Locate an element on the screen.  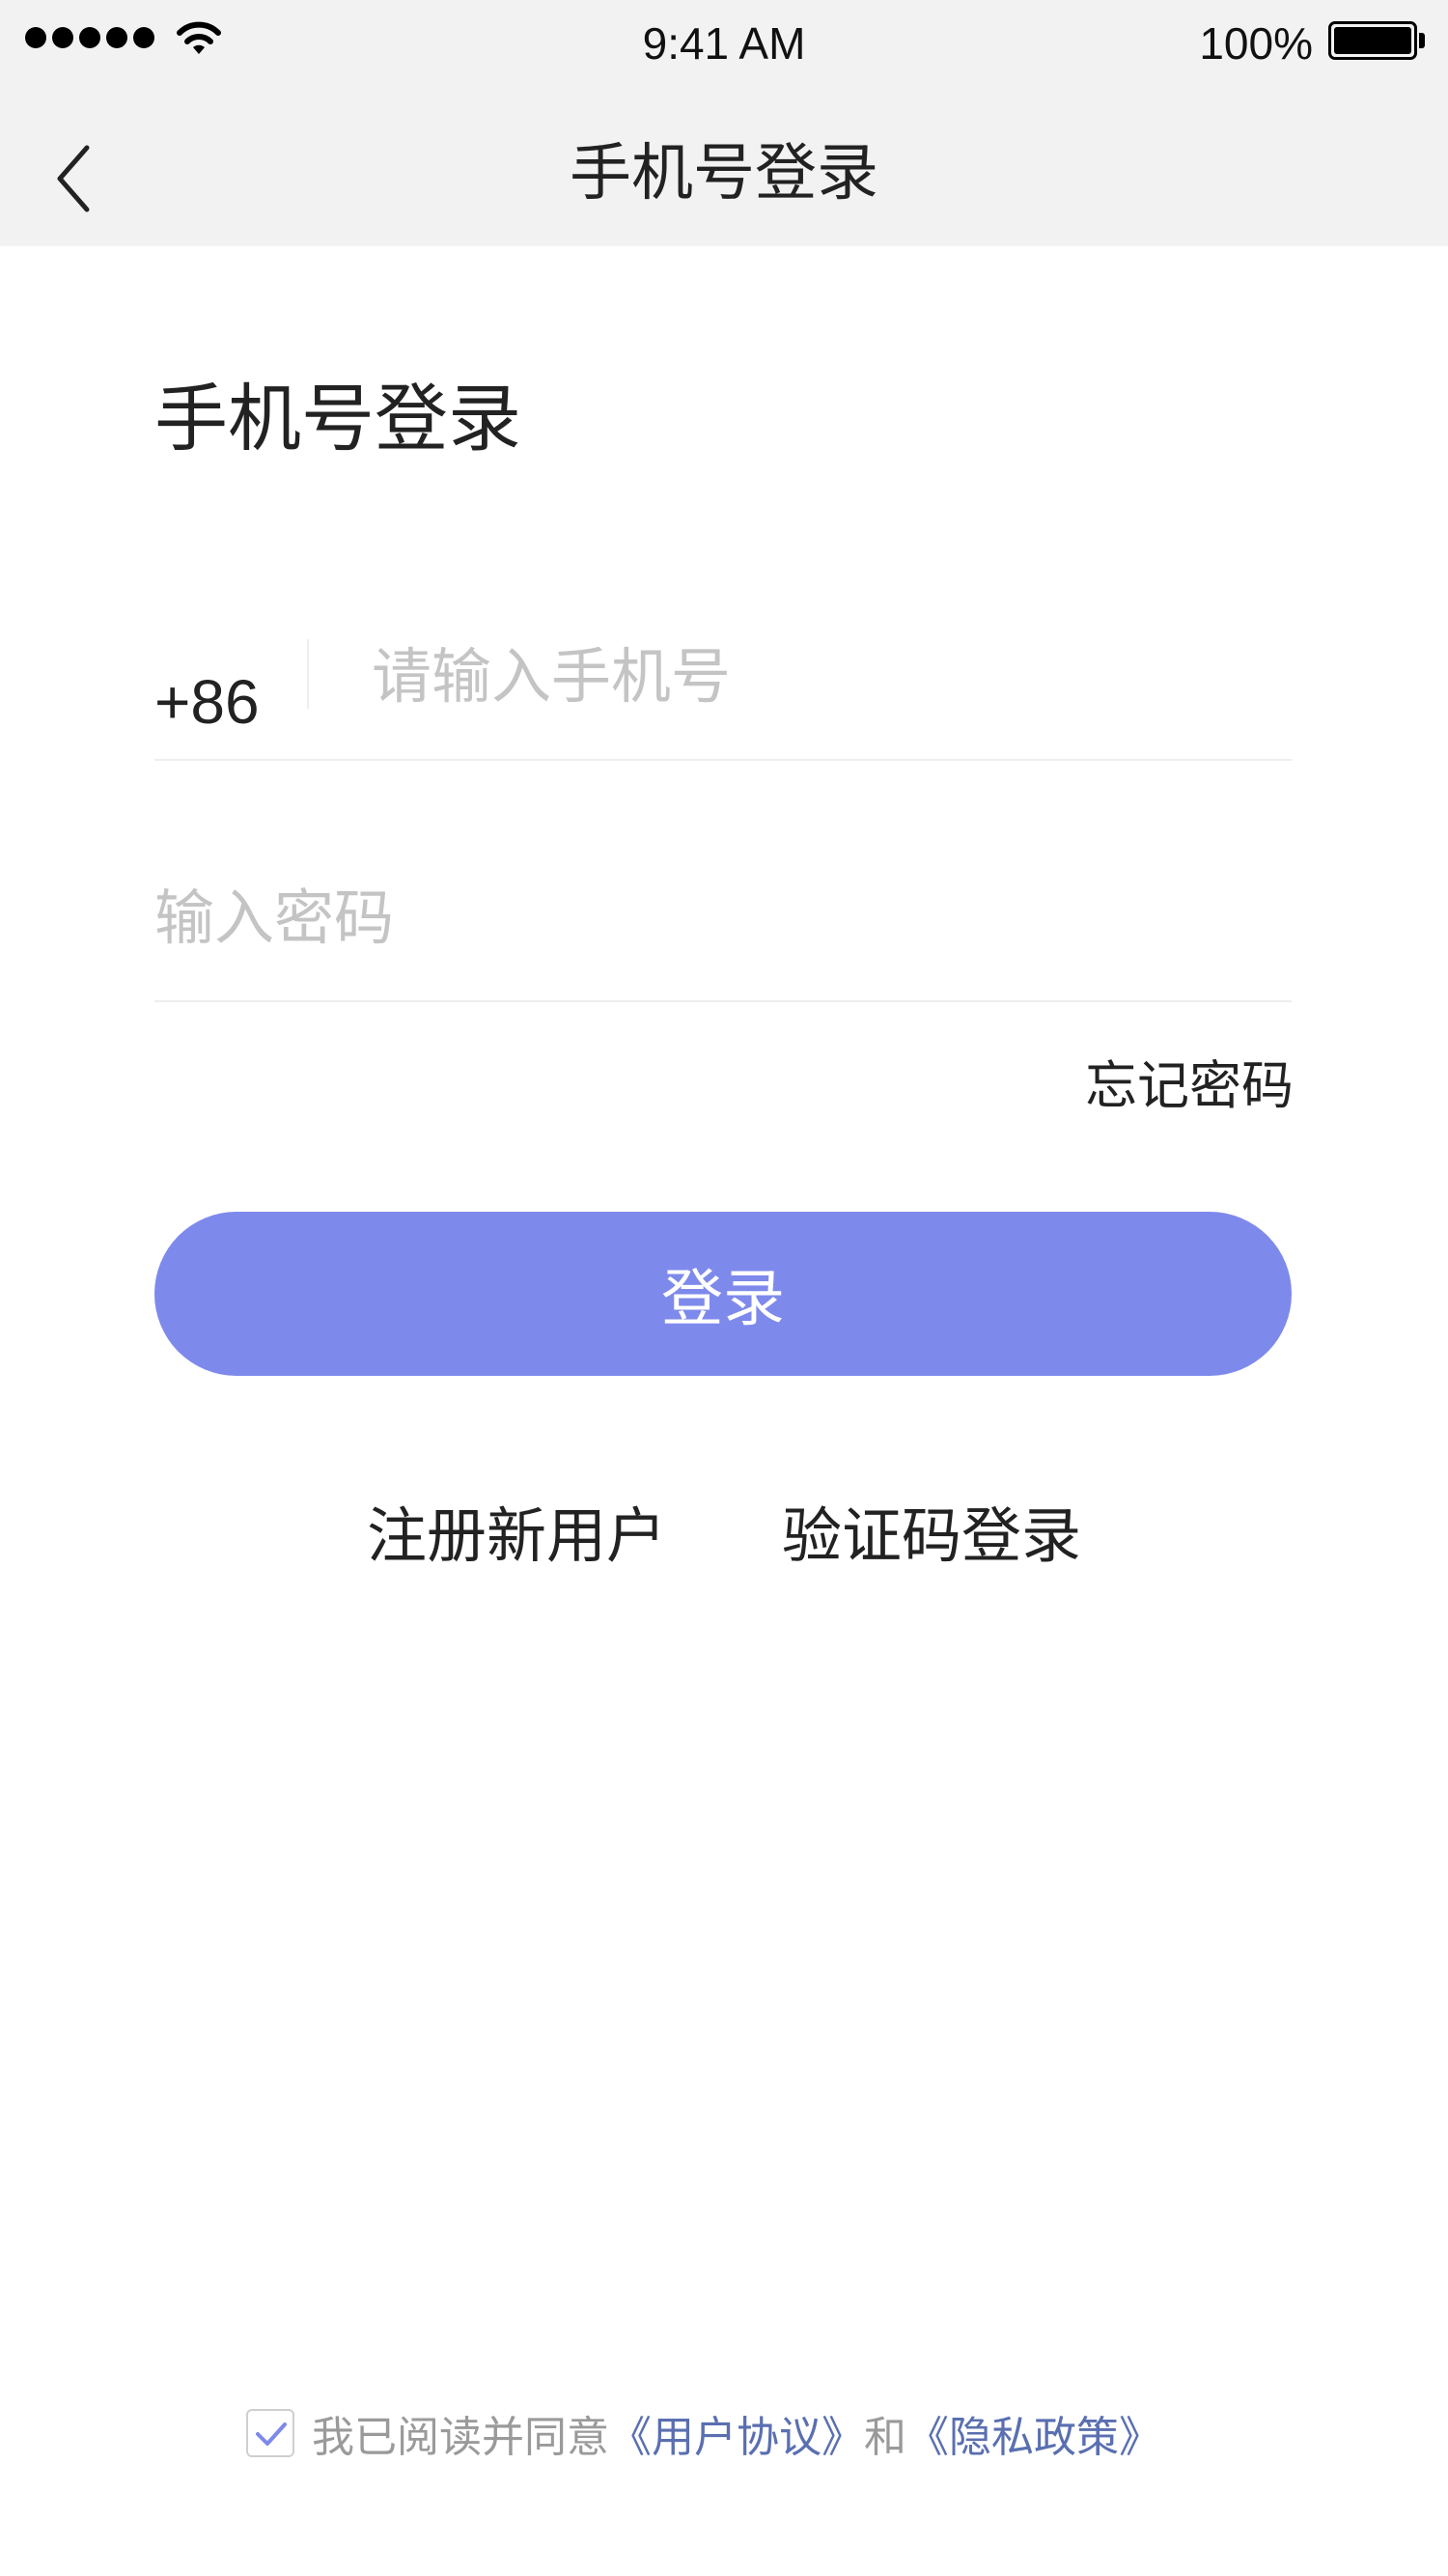
password-input is located at coordinates (723, 918).